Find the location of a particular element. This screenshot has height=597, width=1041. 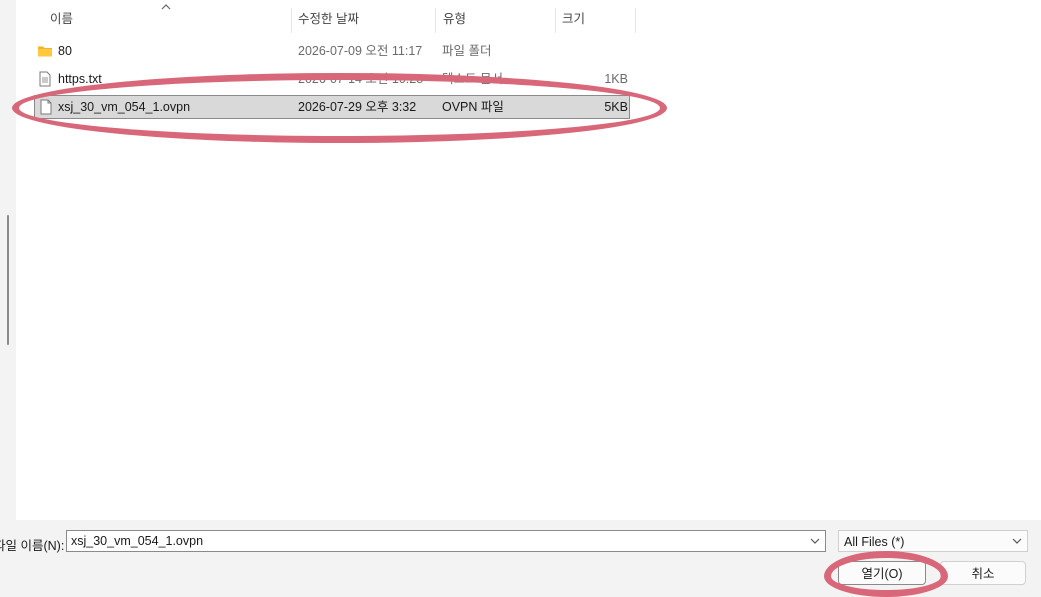

file-icon is located at coordinates (46, 107).